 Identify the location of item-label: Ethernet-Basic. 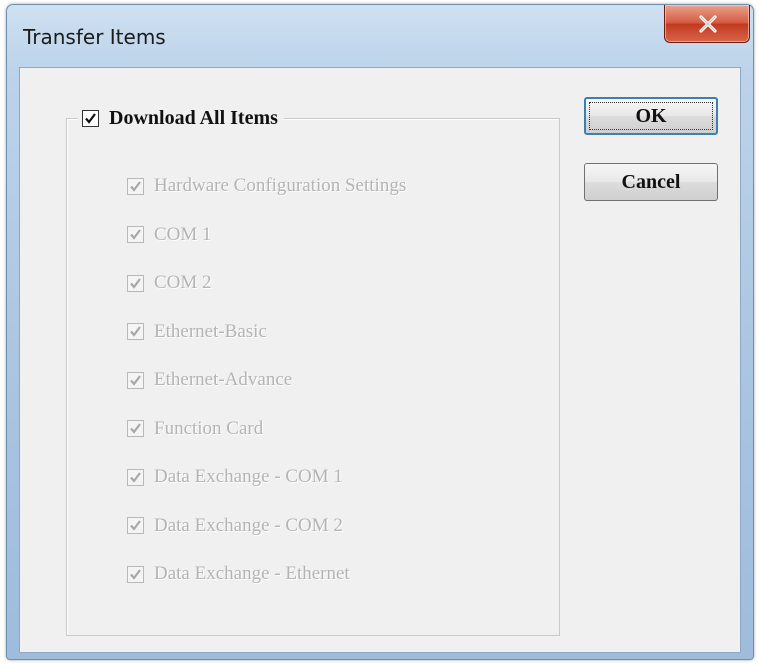
(210, 331).